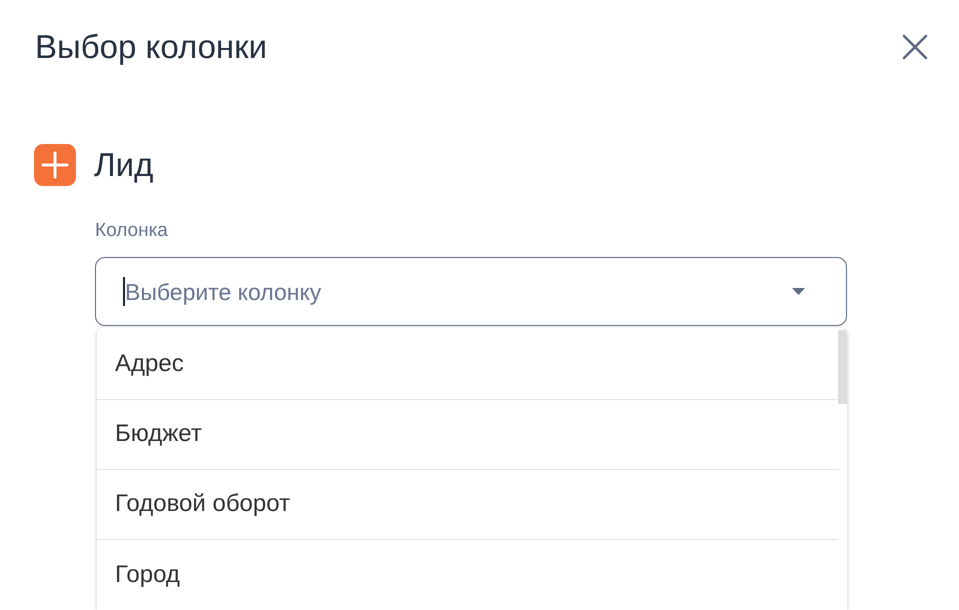 This screenshot has width=959, height=610. I want to click on entity-name: Лид, so click(124, 165).